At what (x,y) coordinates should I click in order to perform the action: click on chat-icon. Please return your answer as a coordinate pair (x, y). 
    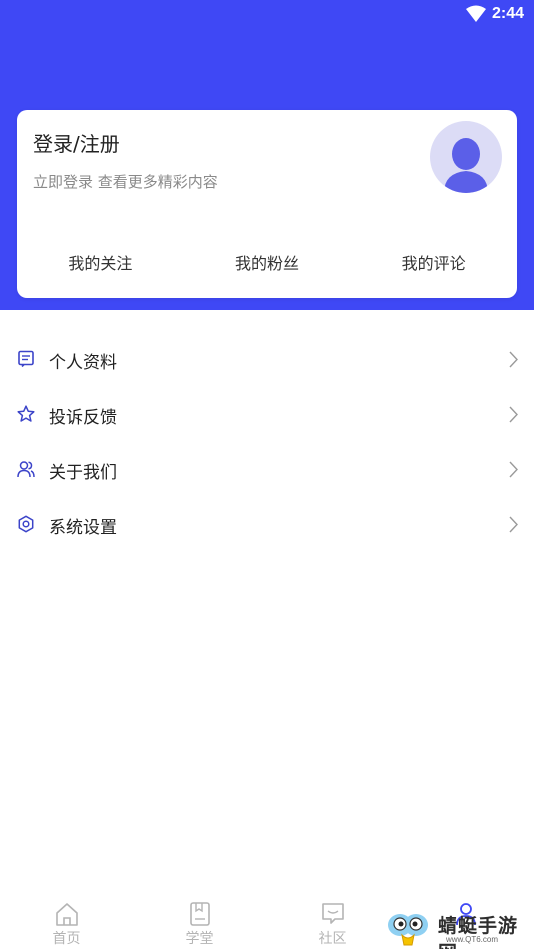
    Looking at the image, I should click on (332, 913).